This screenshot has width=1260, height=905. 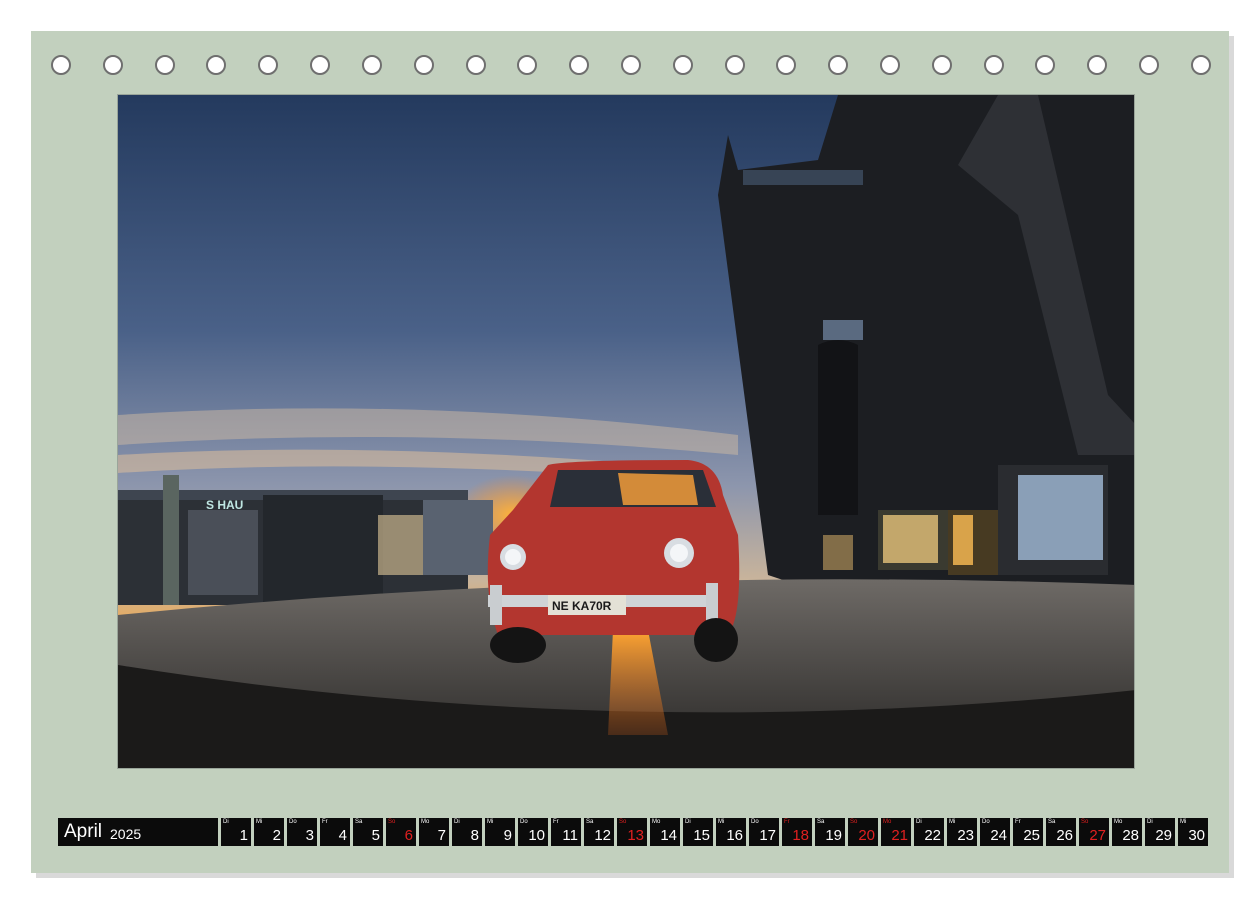 What do you see at coordinates (602, 835) in the screenshot?
I see `day-number: 12` at bounding box center [602, 835].